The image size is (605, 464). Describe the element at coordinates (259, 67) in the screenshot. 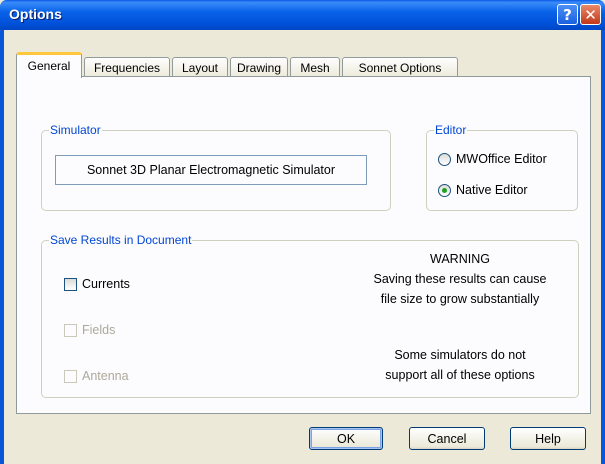

I see `tab-drawing: Drawing` at that location.